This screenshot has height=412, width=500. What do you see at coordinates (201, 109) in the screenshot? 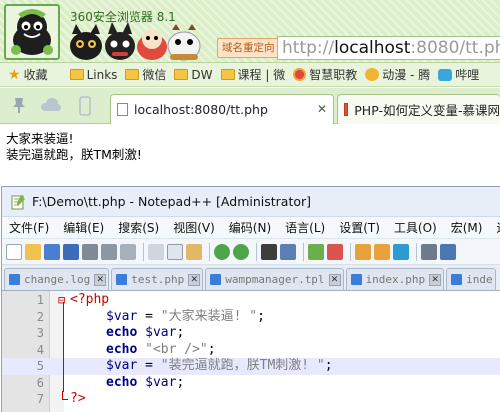
I see `tab-label: localhost:8080/tt.php` at bounding box center [201, 109].